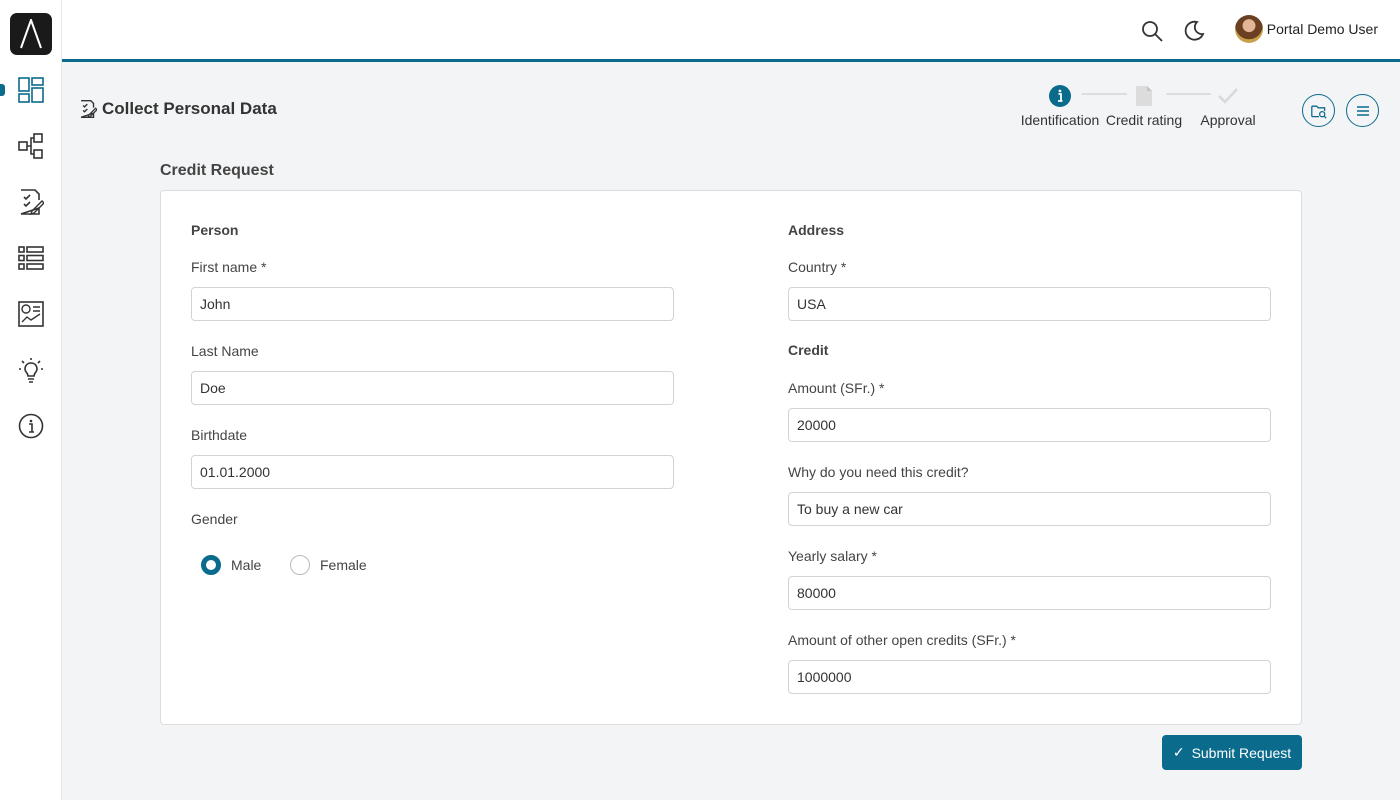  Describe the element at coordinates (189, 108) in the screenshot. I see `page-title: Collect Personal Data` at that location.